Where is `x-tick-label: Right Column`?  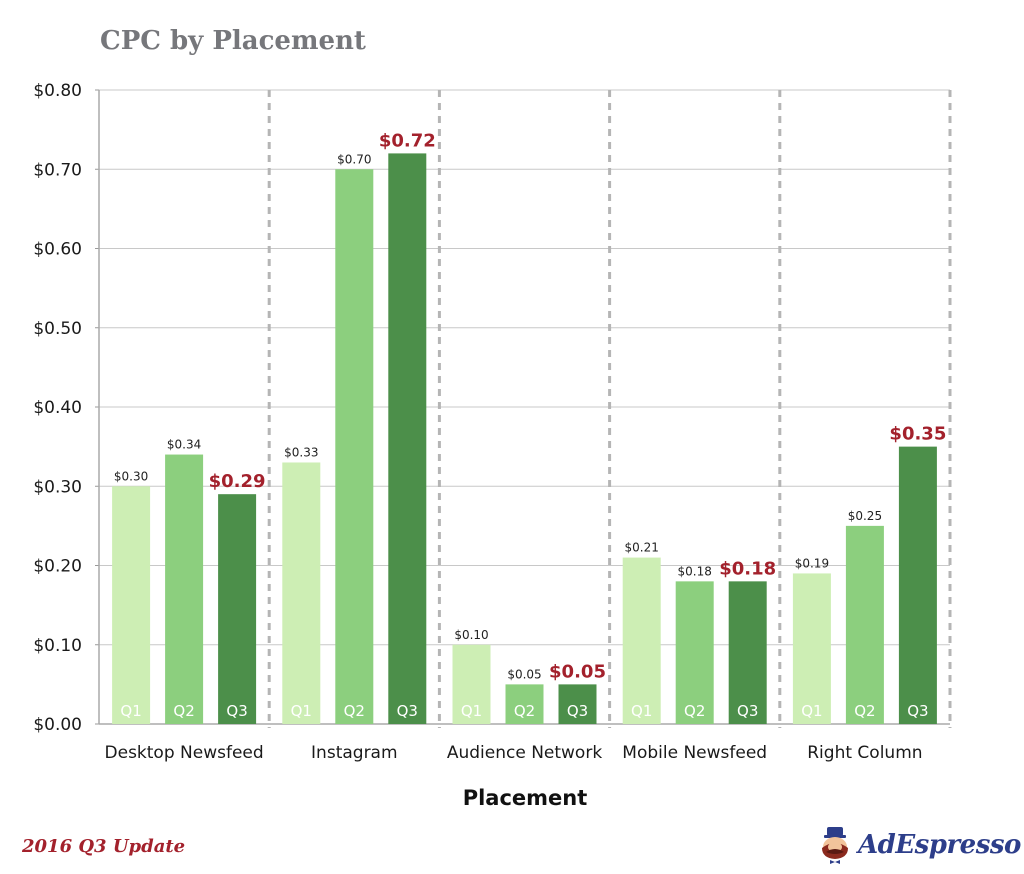 x-tick-label: Right Column is located at coordinates (864, 753).